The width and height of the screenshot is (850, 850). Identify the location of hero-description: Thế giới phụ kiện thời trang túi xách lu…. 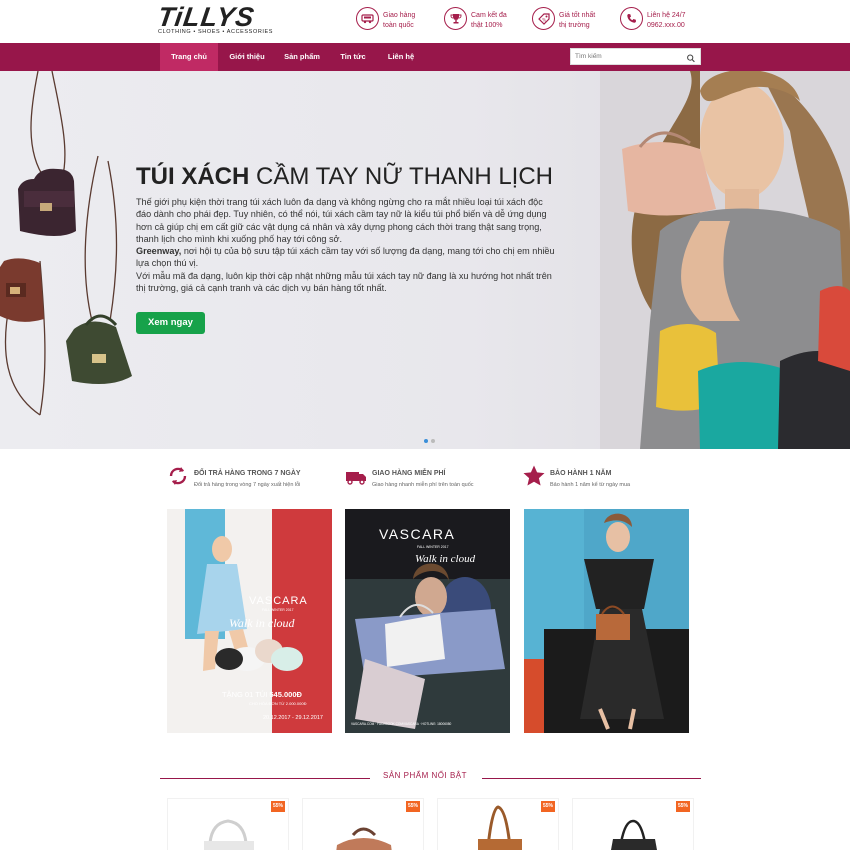
(346, 245).